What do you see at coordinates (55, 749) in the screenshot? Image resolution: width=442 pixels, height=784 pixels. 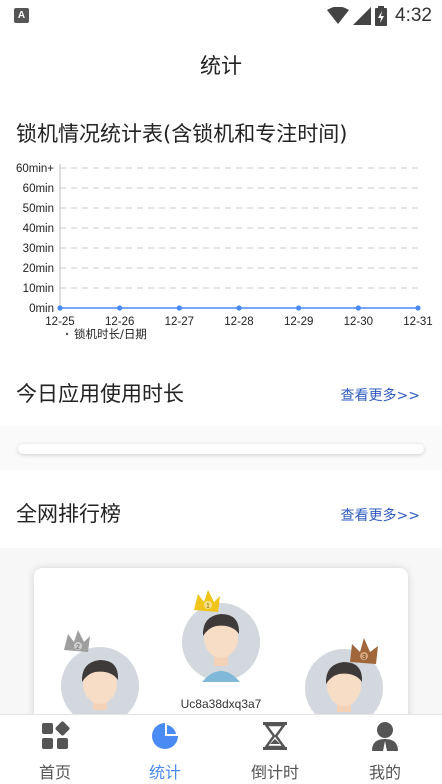 I see `nav-item-home: 首页` at bounding box center [55, 749].